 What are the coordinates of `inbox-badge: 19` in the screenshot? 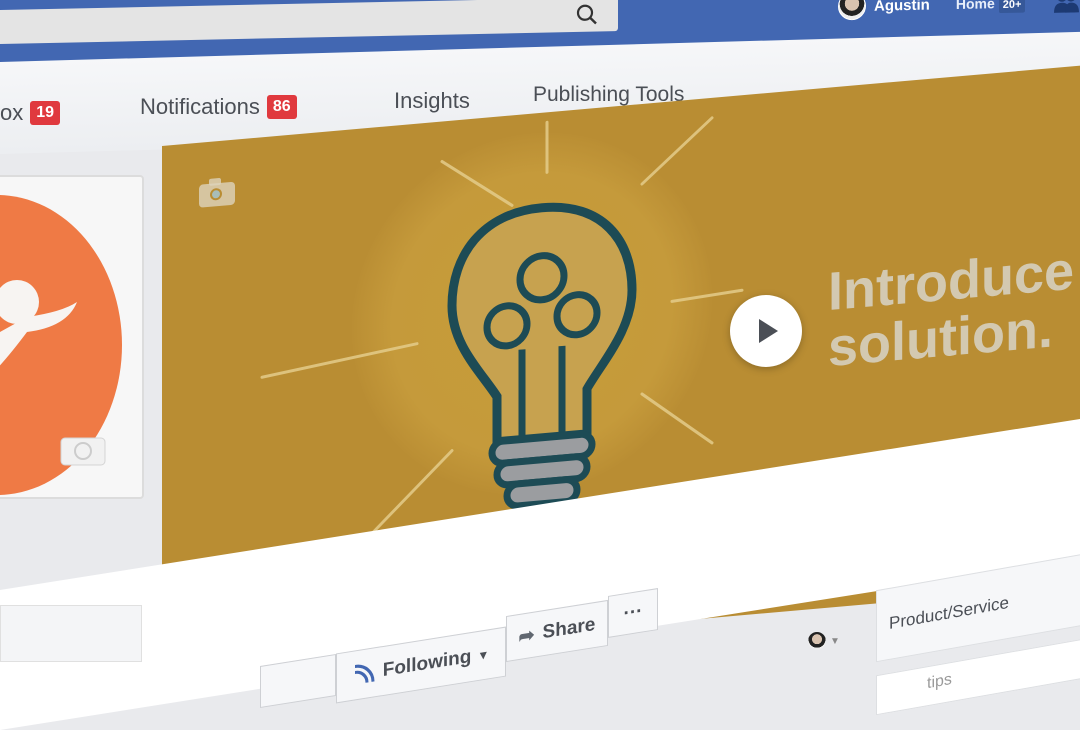 It's located at (45, 113).